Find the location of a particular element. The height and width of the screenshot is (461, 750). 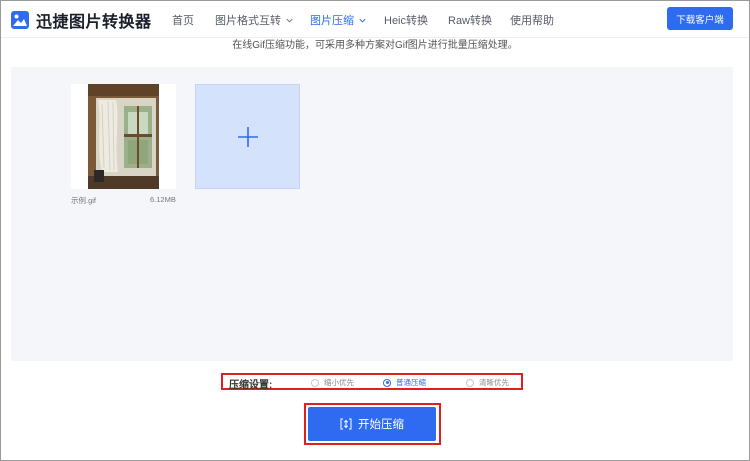

option-label: 普通压缩 is located at coordinates (411, 382).